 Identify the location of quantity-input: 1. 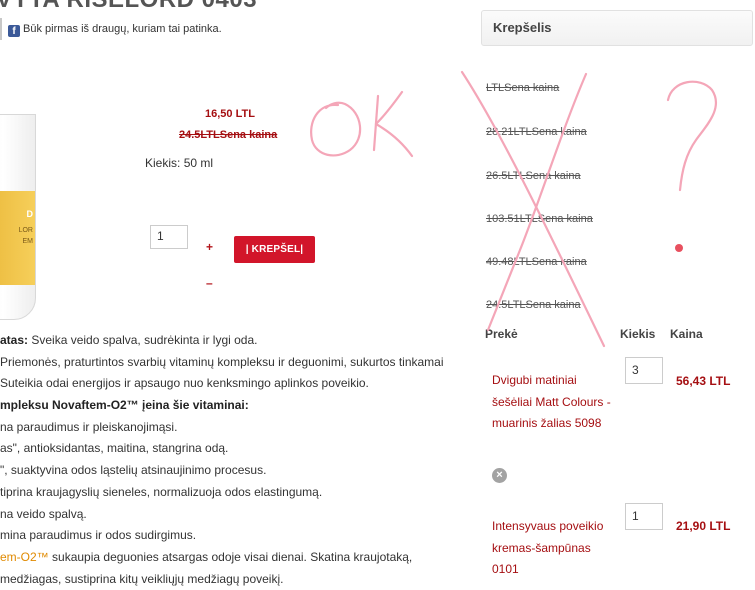
(169, 237).